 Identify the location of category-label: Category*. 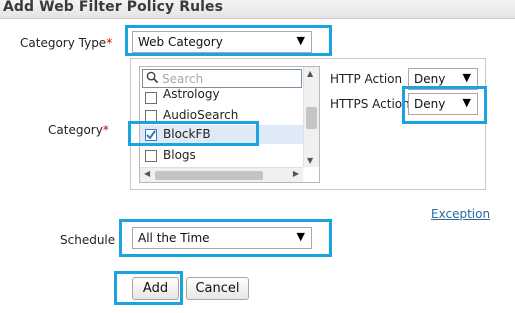
(78, 130).